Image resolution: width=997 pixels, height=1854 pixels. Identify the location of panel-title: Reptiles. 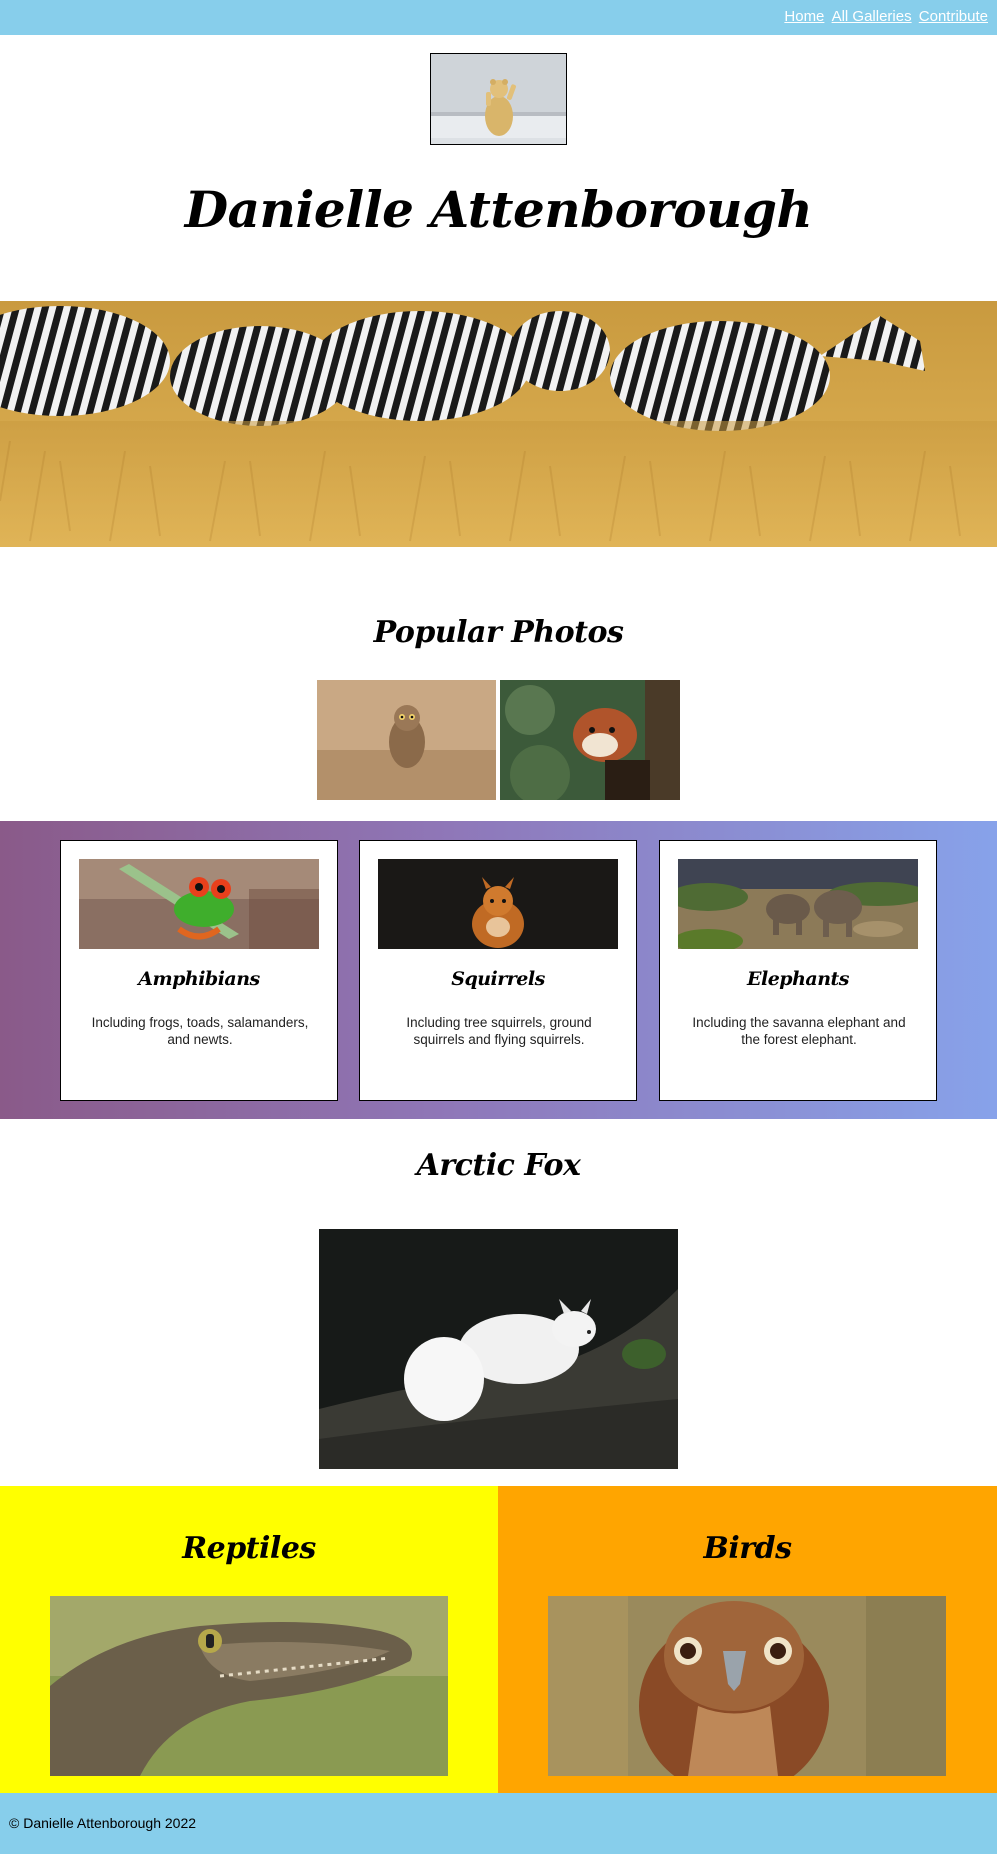
(249, 1548).